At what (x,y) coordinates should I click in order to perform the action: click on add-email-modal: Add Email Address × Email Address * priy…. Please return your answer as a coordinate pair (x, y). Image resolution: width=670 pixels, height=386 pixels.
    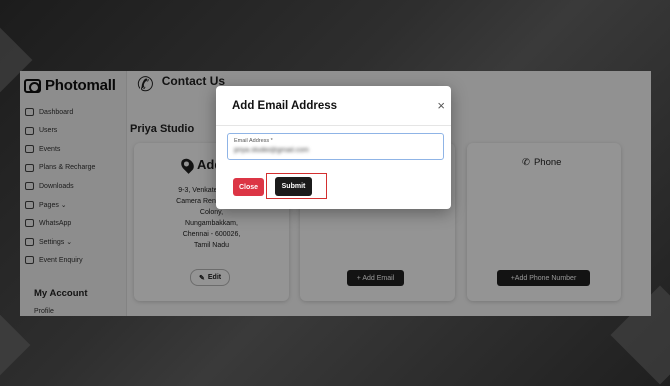
    Looking at the image, I should click on (333, 147).